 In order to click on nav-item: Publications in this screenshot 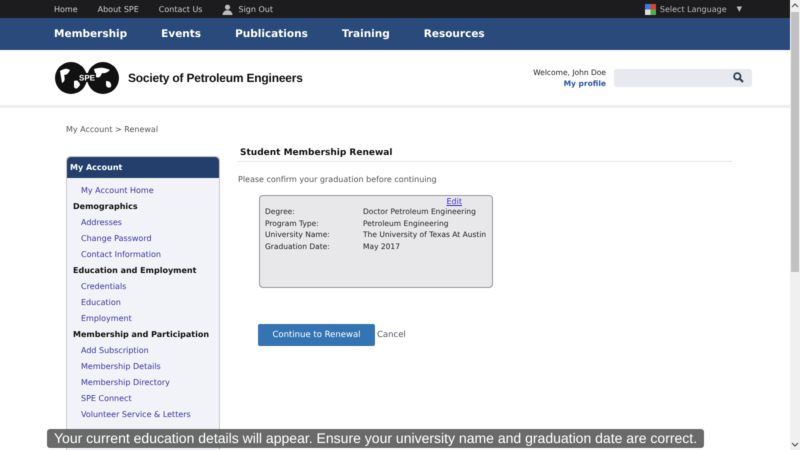, I will do `click(271, 34)`.